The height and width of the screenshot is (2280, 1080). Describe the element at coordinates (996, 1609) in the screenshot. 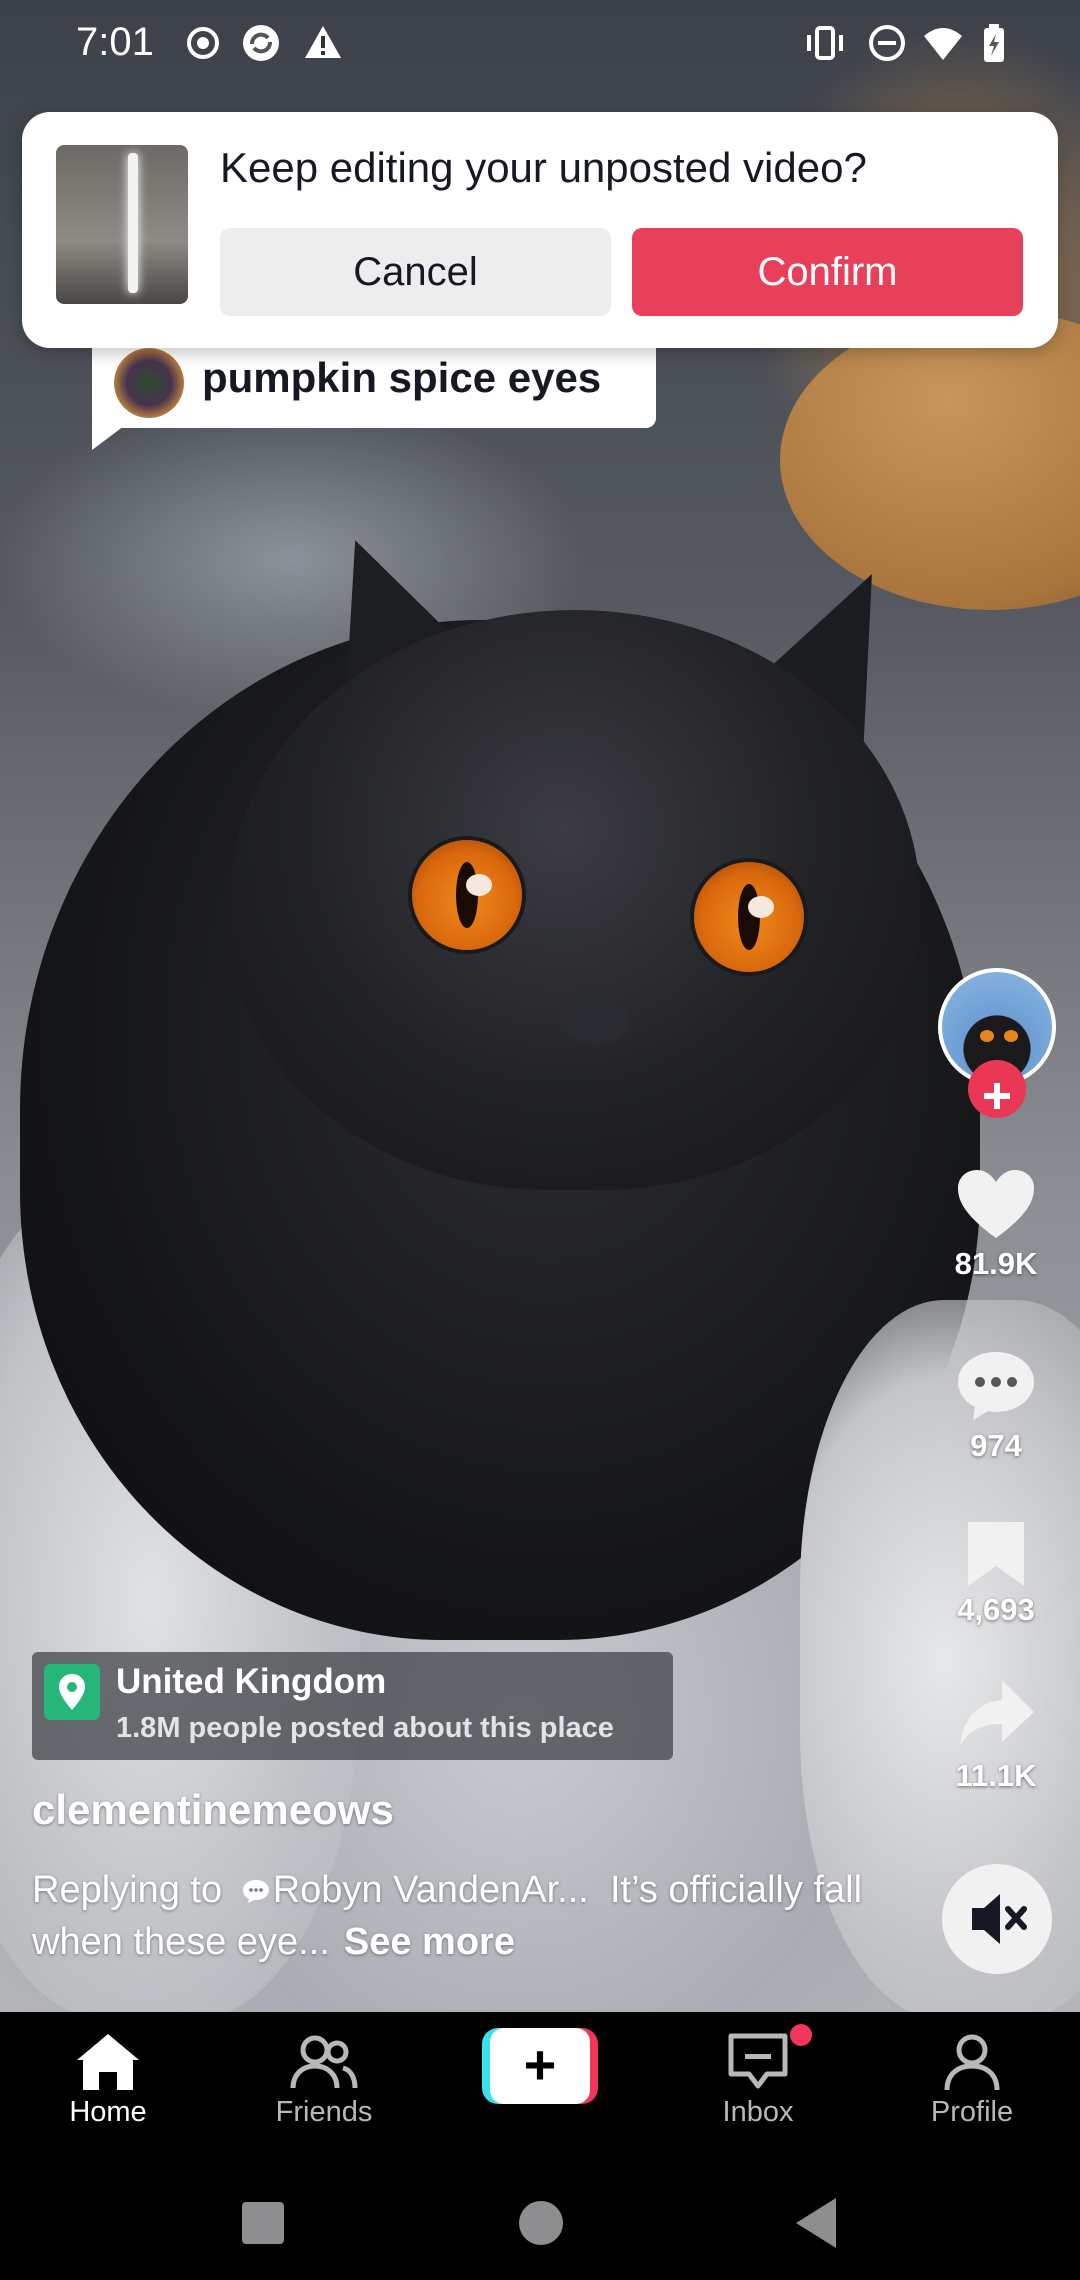

I see `save-count: 4,693` at that location.